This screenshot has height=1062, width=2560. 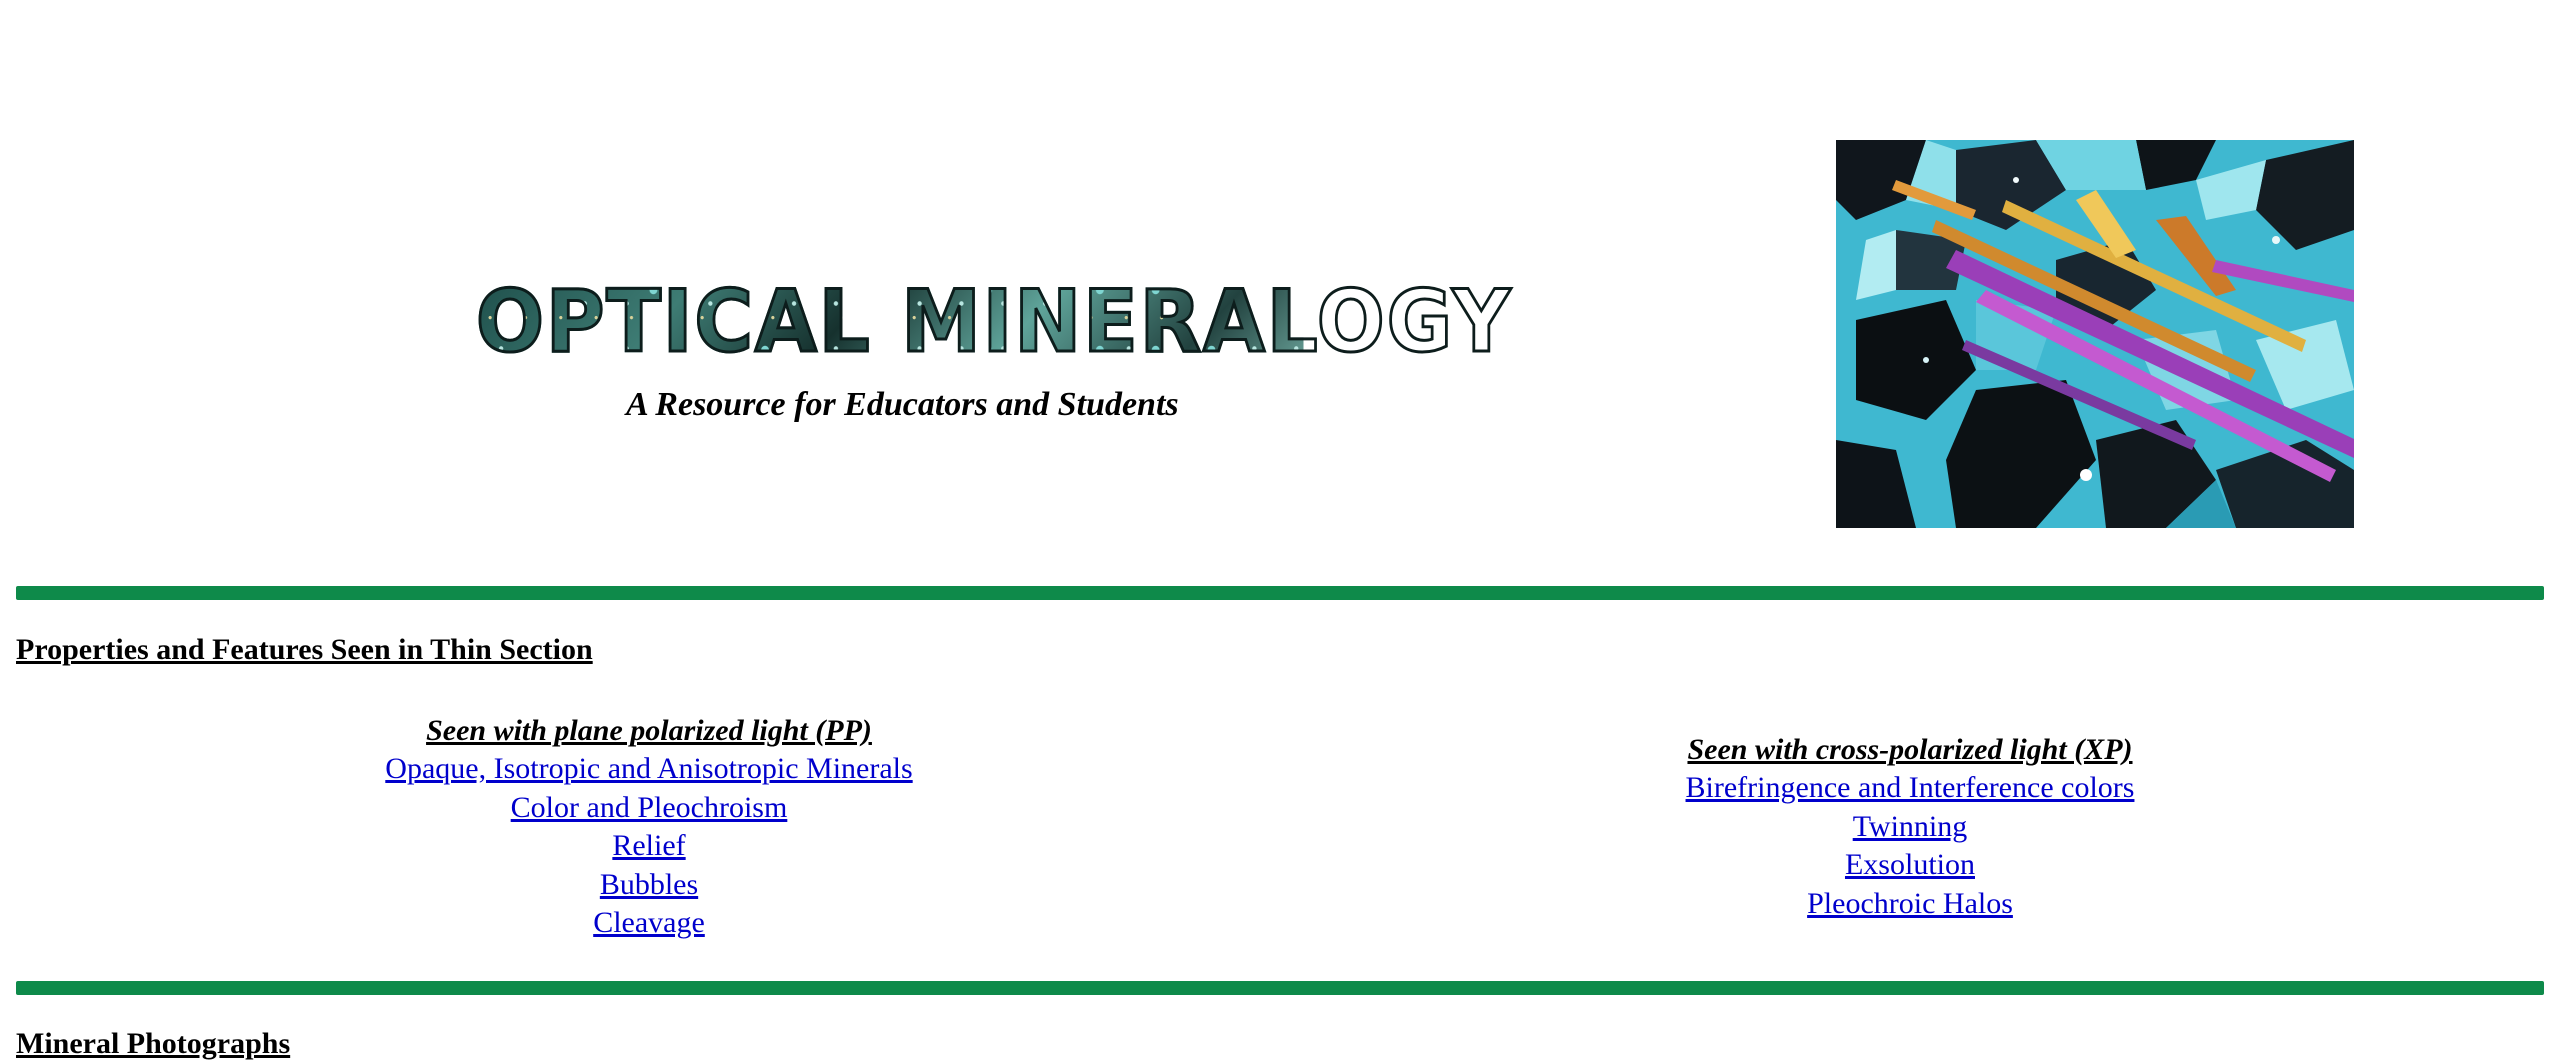 What do you see at coordinates (1910, 749) in the screenshot?
I see `xp-heading: Seen with cross-polarized light (XP)` at bounding box center [1910, 749].